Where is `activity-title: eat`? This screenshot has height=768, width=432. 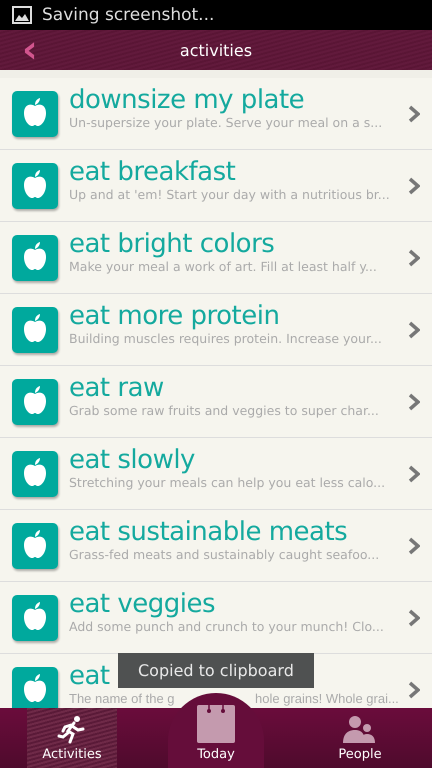
activity-title: eat is located at coordinates (89, 676).